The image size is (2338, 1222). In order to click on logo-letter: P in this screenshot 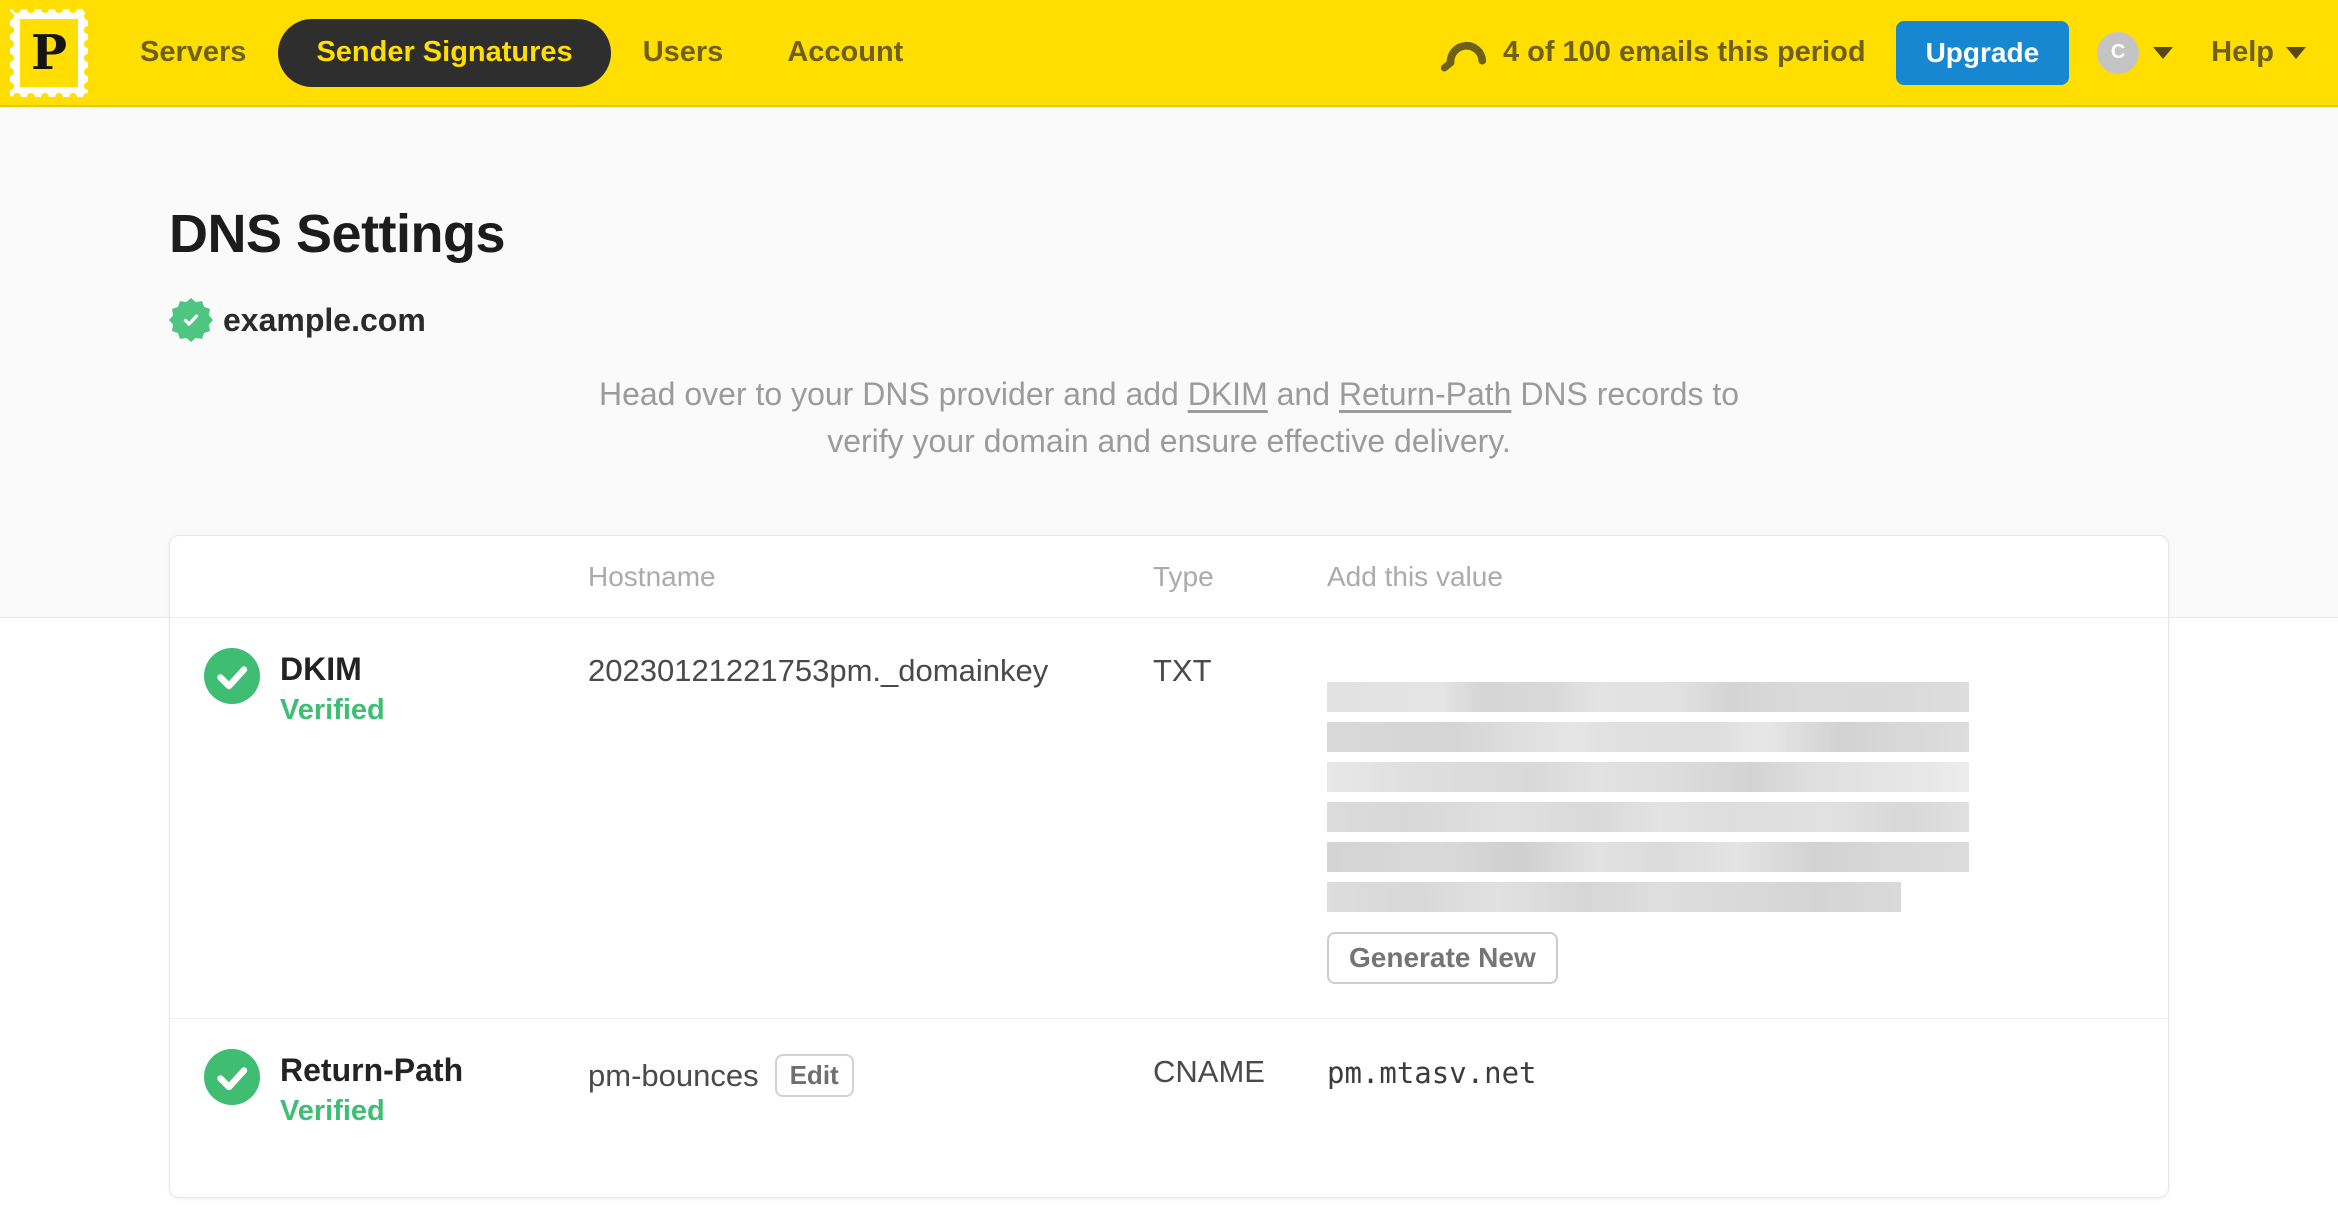, I will do `click(49, 52)`.